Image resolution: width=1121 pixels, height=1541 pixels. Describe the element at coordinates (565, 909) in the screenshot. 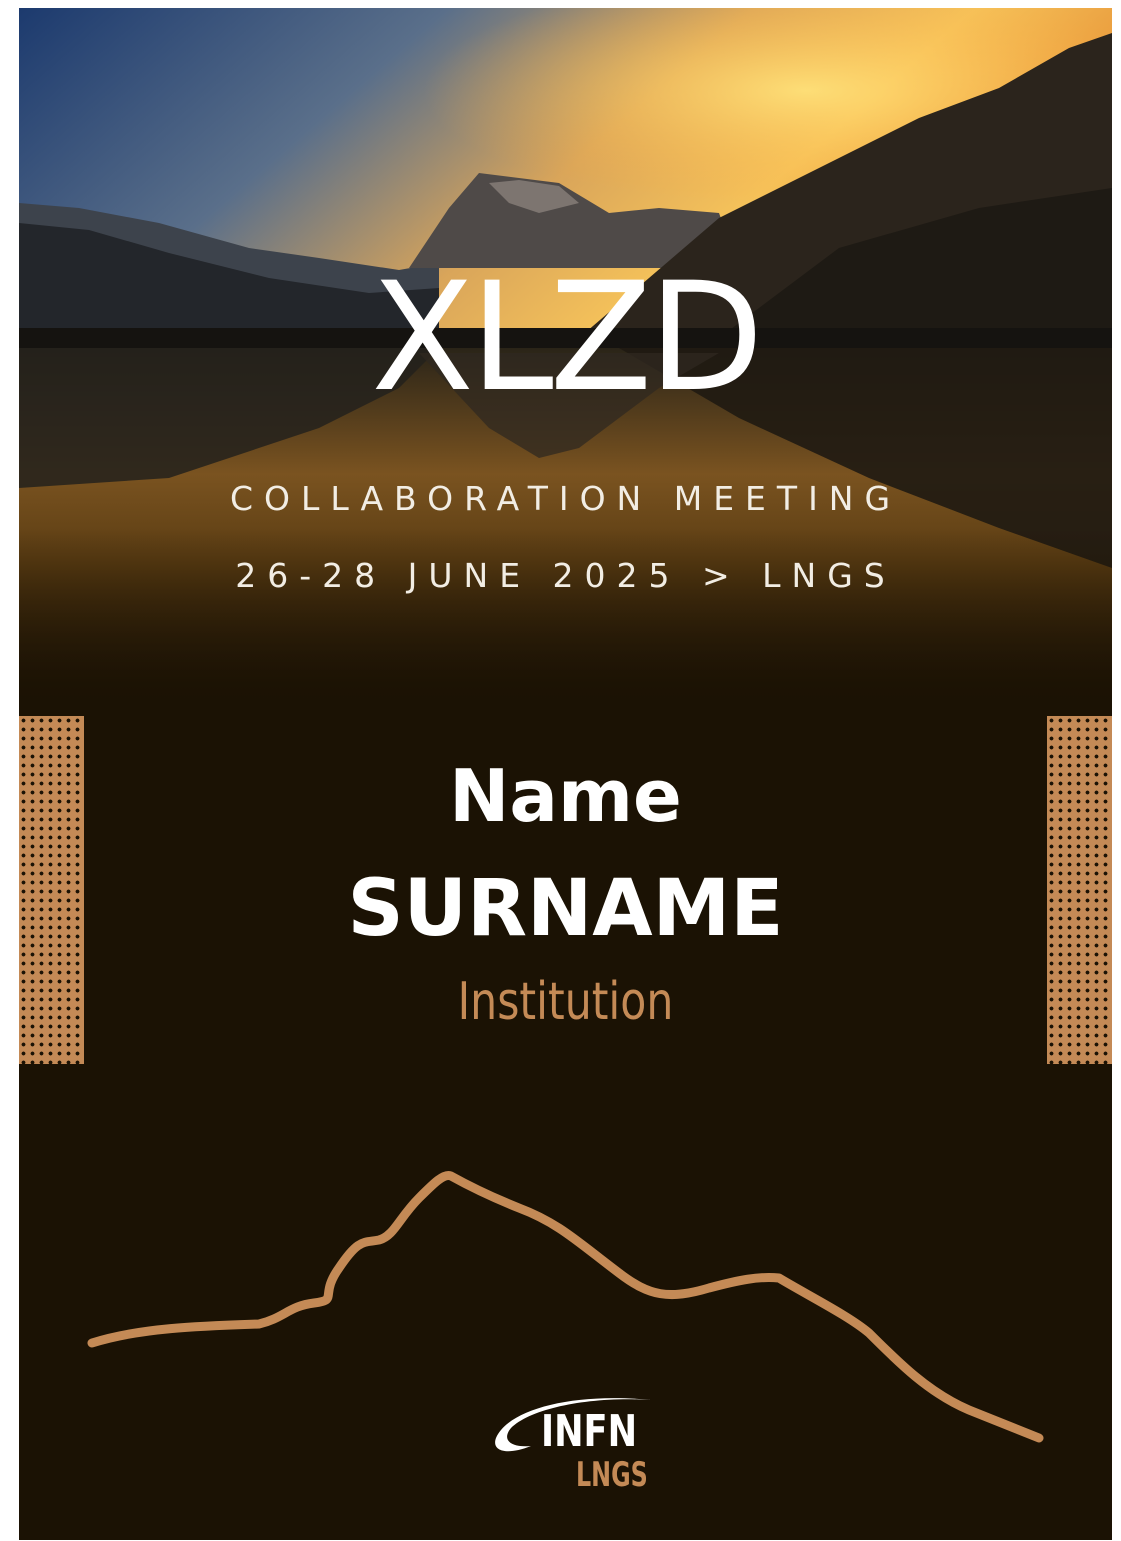

I see `attendee-last-name: SURNAME` at that location.